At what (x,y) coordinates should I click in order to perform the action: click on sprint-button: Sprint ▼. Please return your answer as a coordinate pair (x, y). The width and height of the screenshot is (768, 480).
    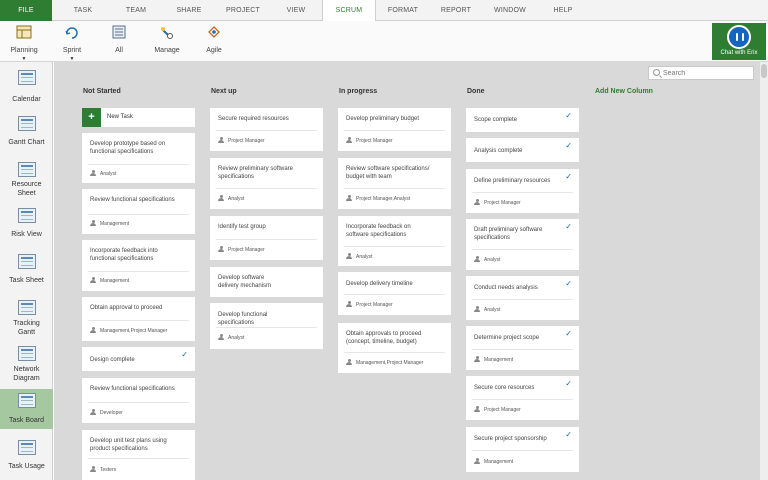
    Looking at the image, I should click on (72, 41).